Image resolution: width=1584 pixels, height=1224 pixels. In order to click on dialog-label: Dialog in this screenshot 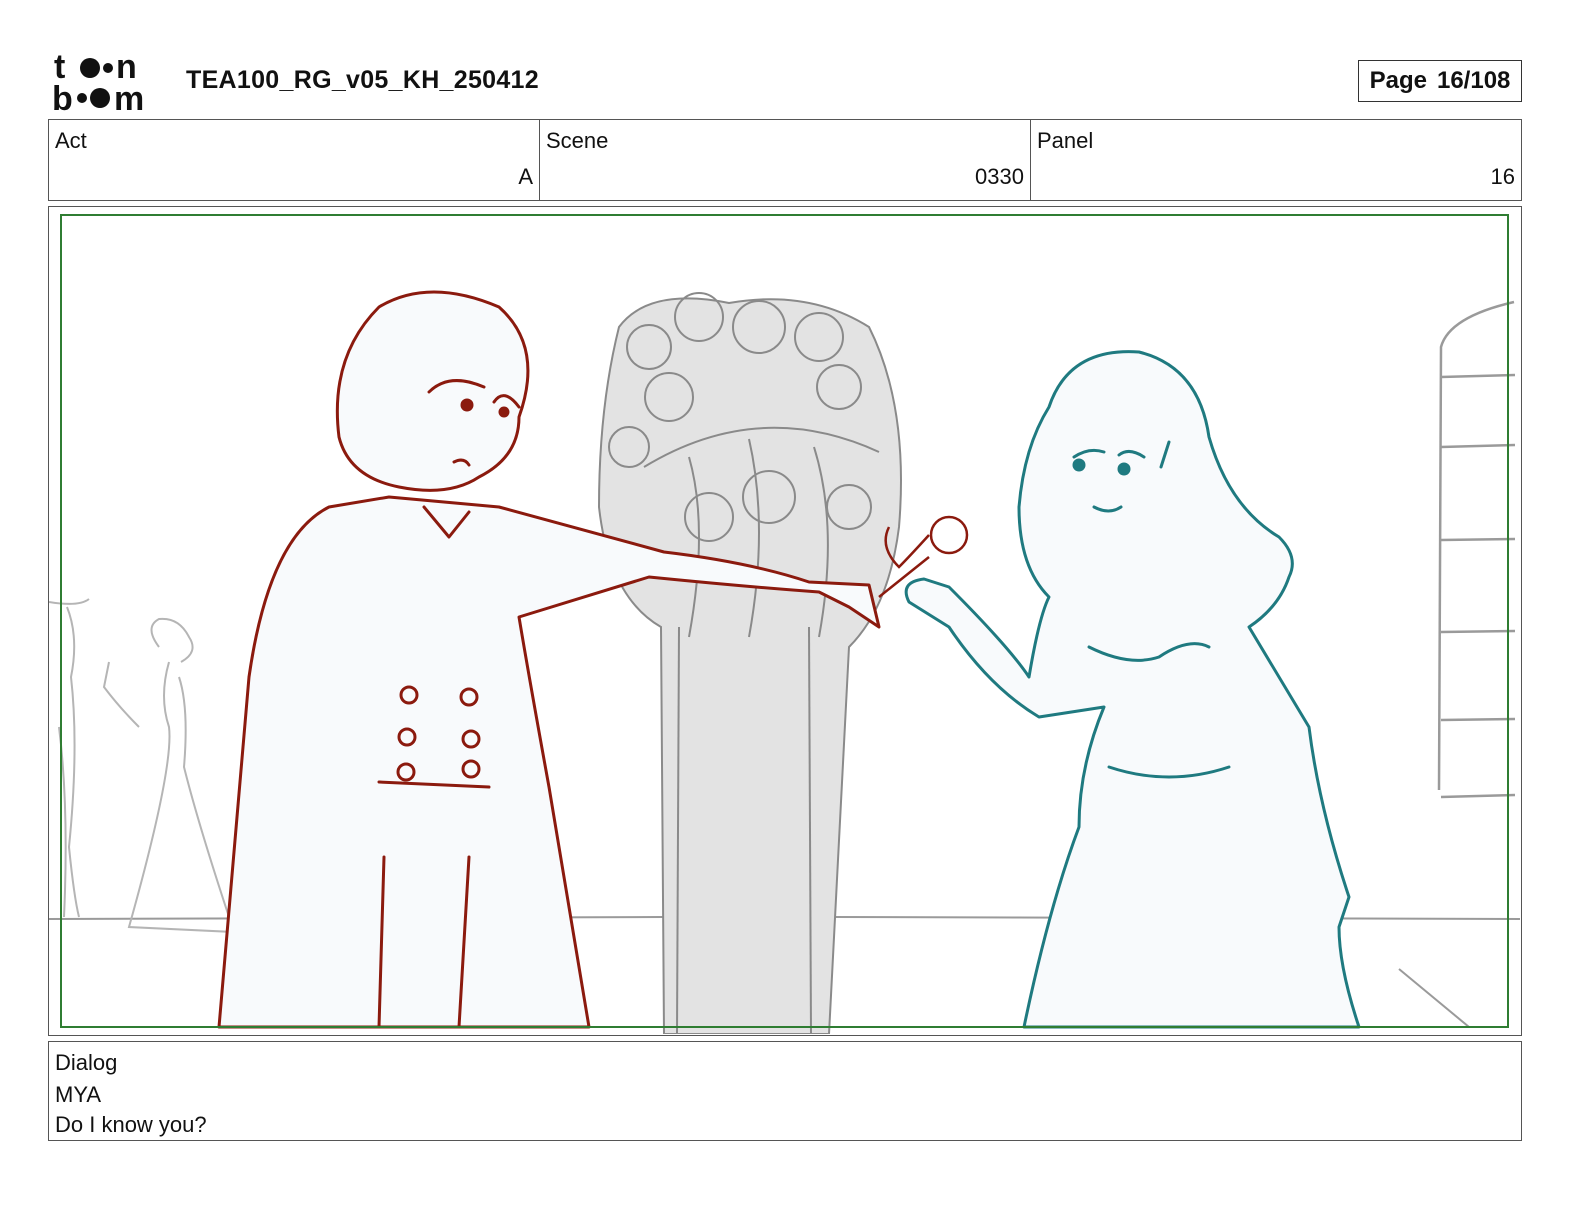, I will do `click(86, 1062)`.